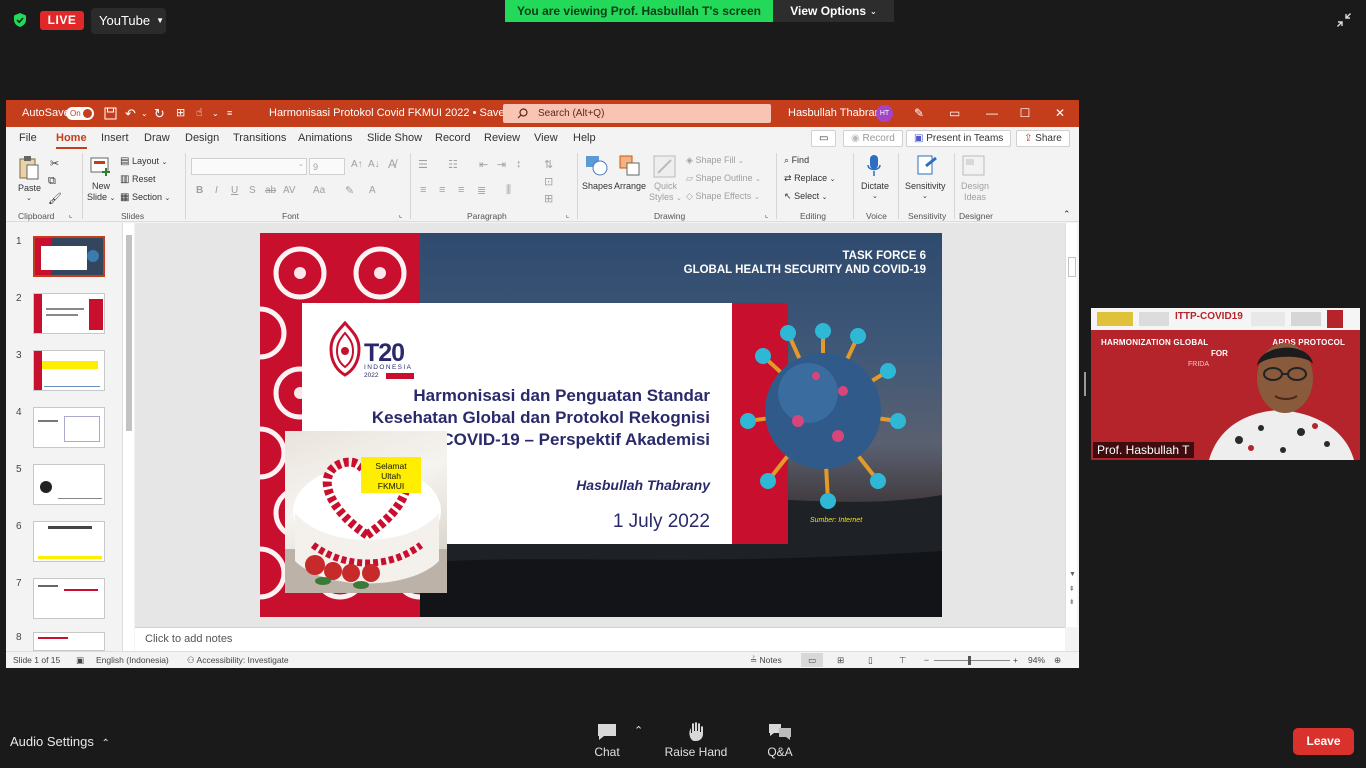  I want to click on scroll-down-icon: ▼, so click(1072, 574).